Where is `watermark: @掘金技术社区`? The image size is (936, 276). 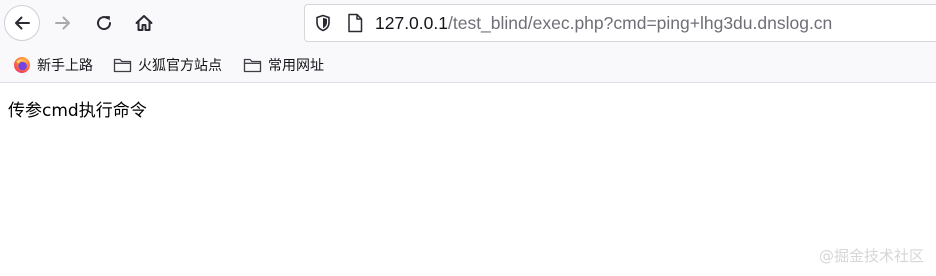
watermark: @掘金技术社区 is located at coordinates (871, 256).